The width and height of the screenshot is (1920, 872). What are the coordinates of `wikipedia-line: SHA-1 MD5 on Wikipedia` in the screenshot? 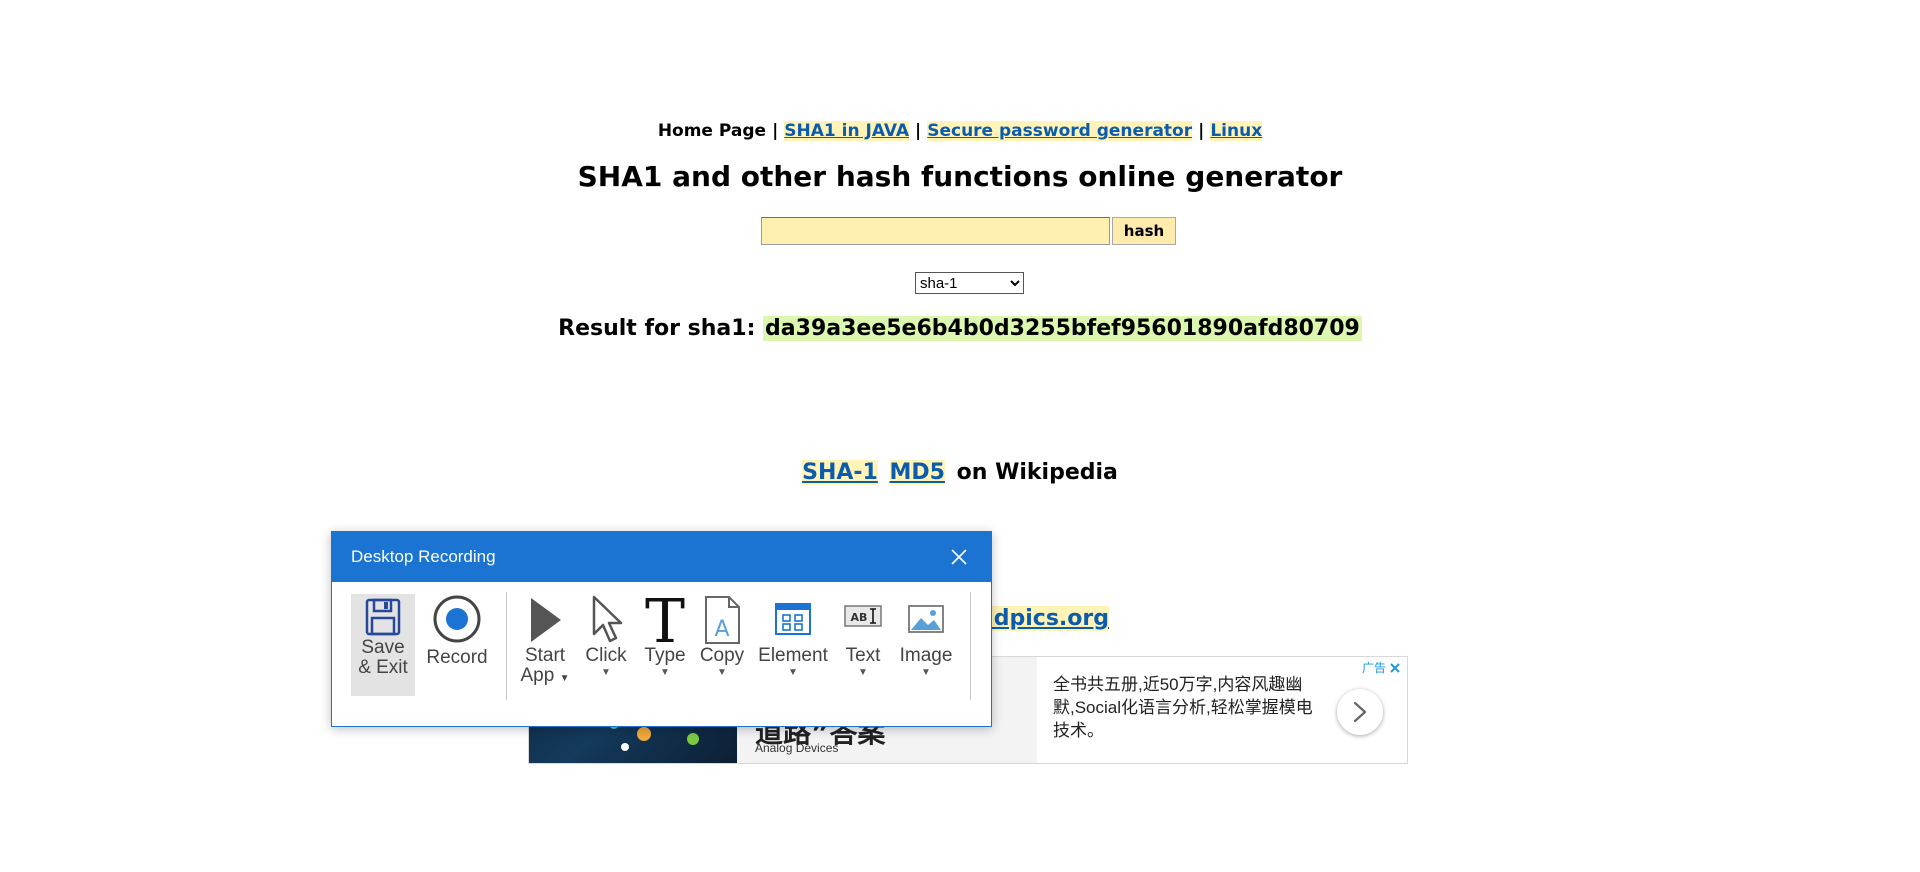 It's located at (960, 472).